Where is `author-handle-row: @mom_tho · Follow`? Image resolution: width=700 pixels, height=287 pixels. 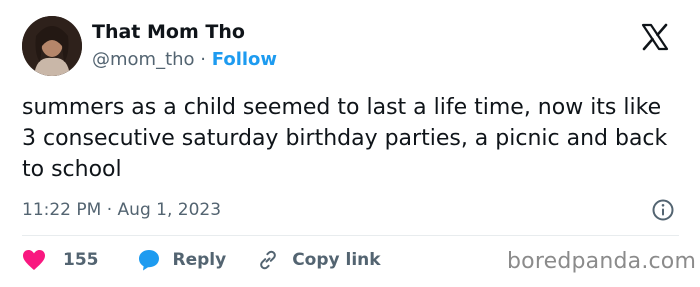 author-handle-row: @mom_tho · Follow is located at coordinates (184, 60).